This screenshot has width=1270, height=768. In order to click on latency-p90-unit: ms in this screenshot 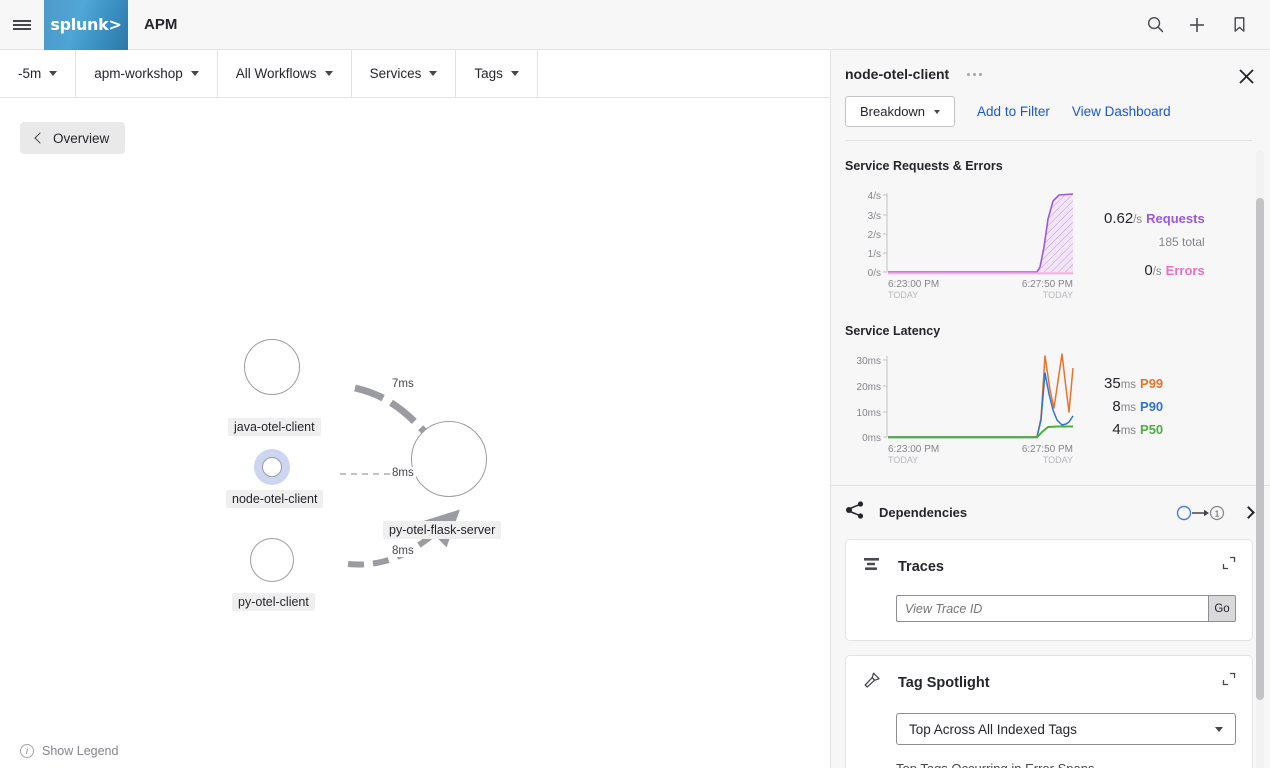, I will do `click(1128, 408)`.